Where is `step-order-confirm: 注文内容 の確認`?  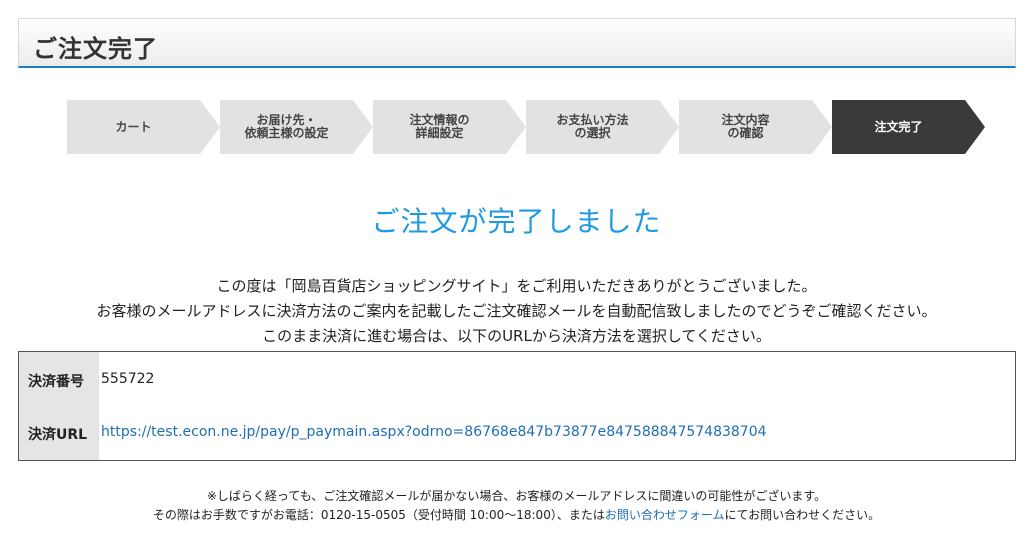
step-order-confirm: 注文内容 の確認 is located at coordinates (755, 127).